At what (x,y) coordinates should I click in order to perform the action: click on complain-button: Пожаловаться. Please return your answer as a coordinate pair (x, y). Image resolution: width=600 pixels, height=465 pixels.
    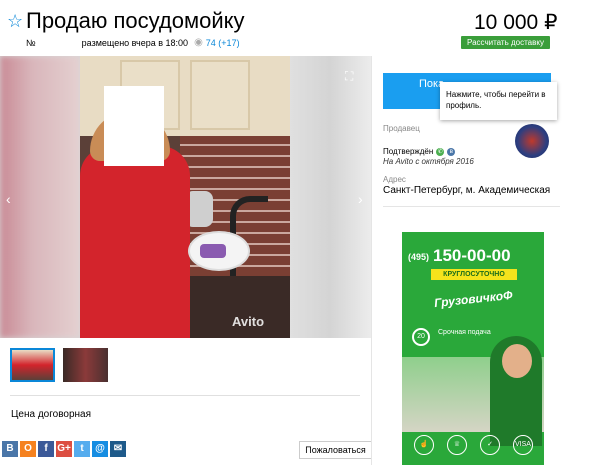
    Looking at the image, I should click on (335, 450).